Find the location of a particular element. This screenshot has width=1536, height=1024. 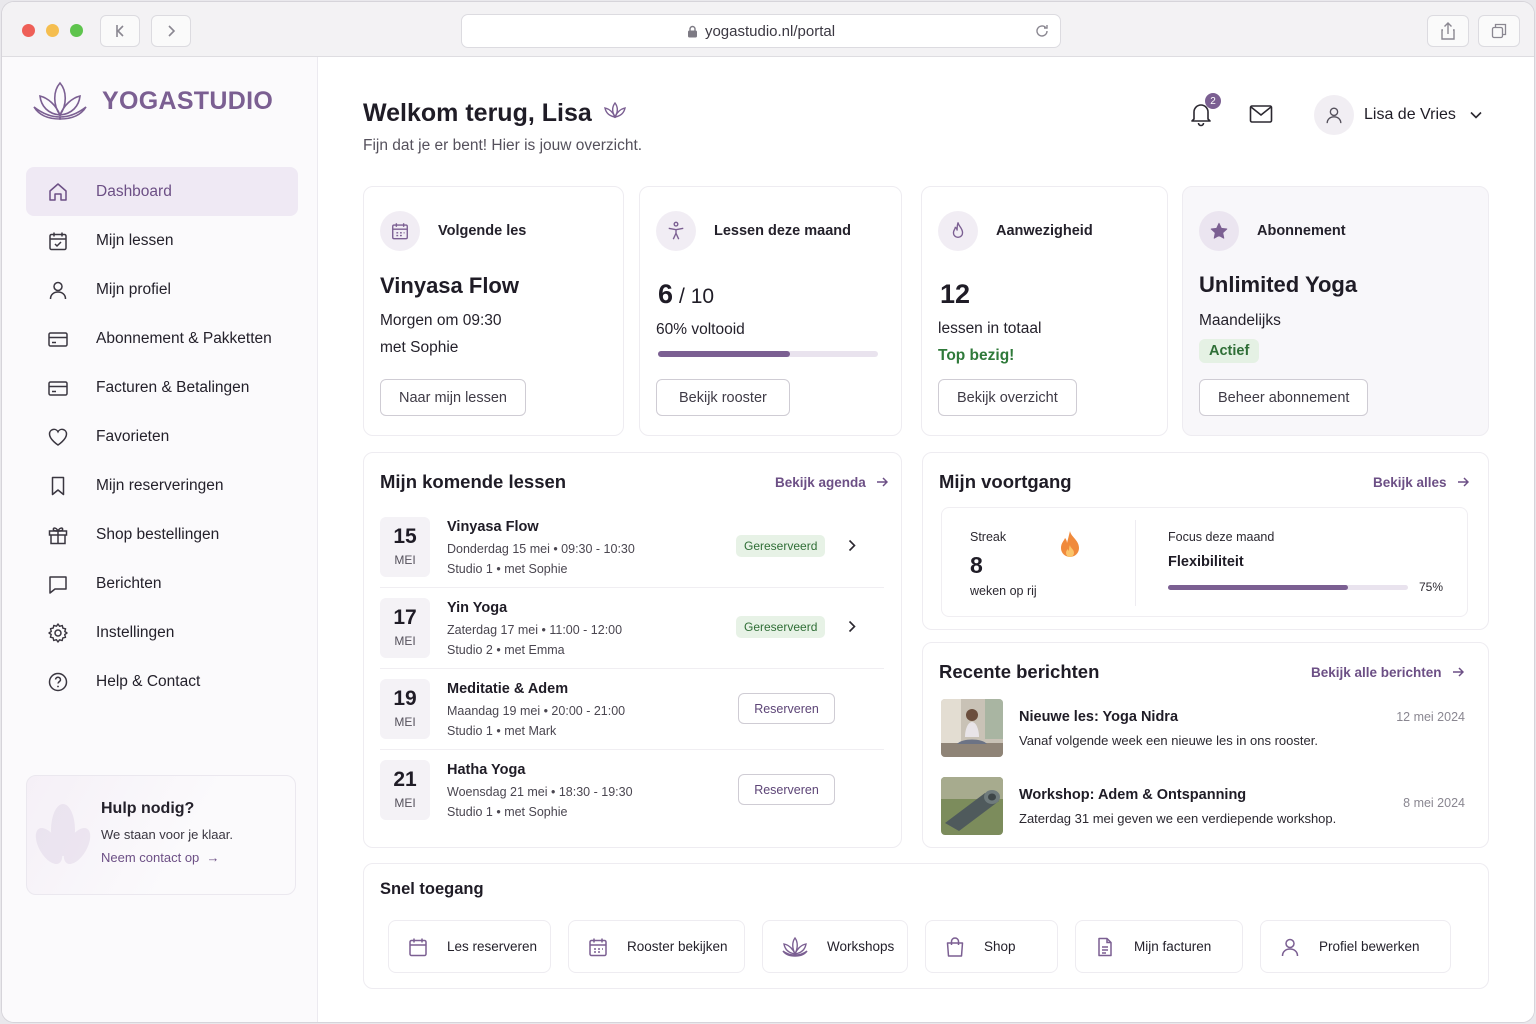

sidebar-item-shop: Shop bestellingen is located at coordinates (162, 534).